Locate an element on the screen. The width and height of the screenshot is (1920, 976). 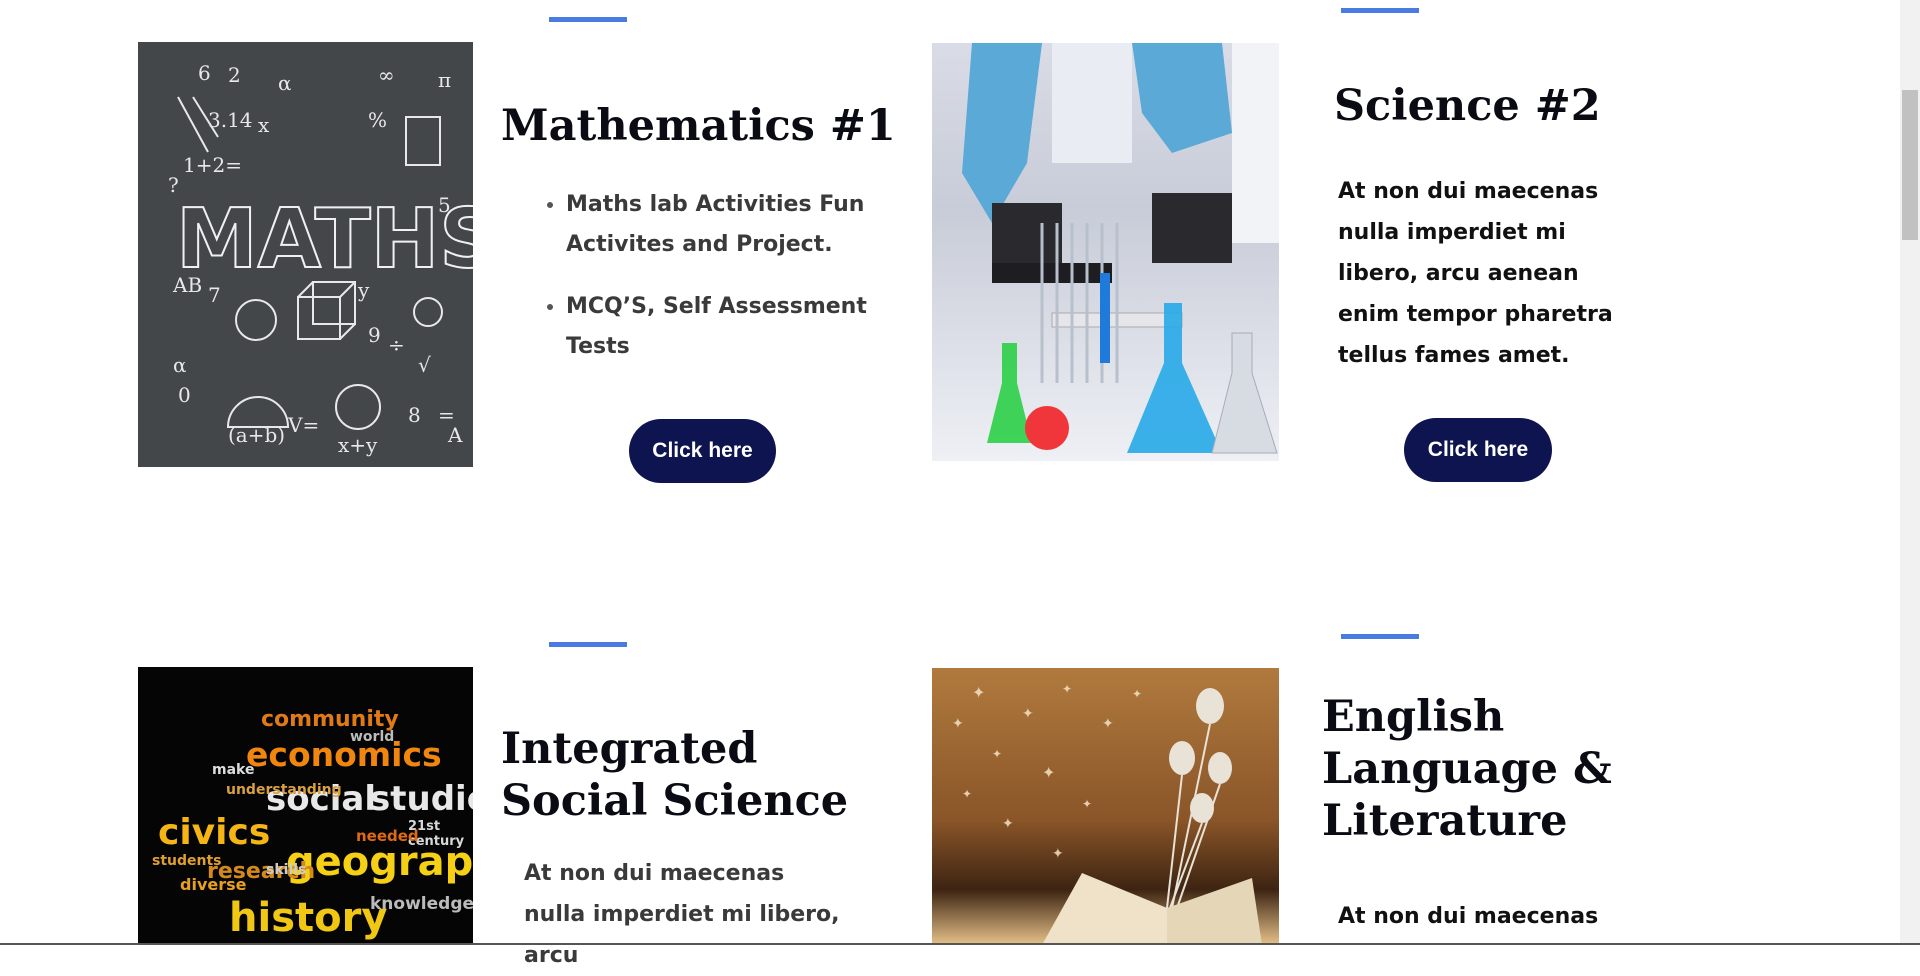
svg-text: AB is located at coordinates (187, 285).